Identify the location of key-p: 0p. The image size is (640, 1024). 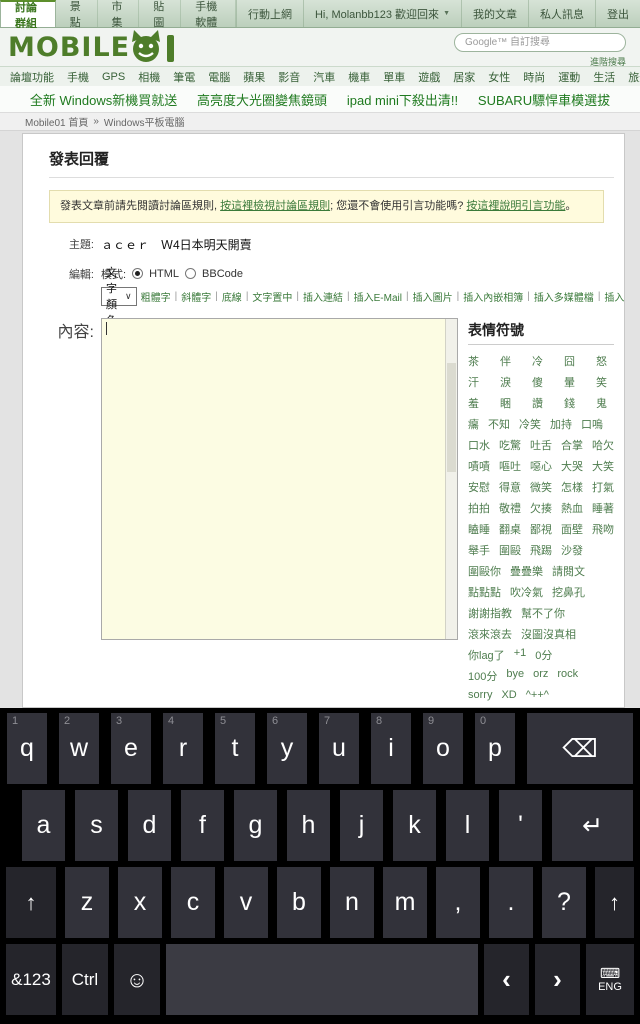
(495, 748).